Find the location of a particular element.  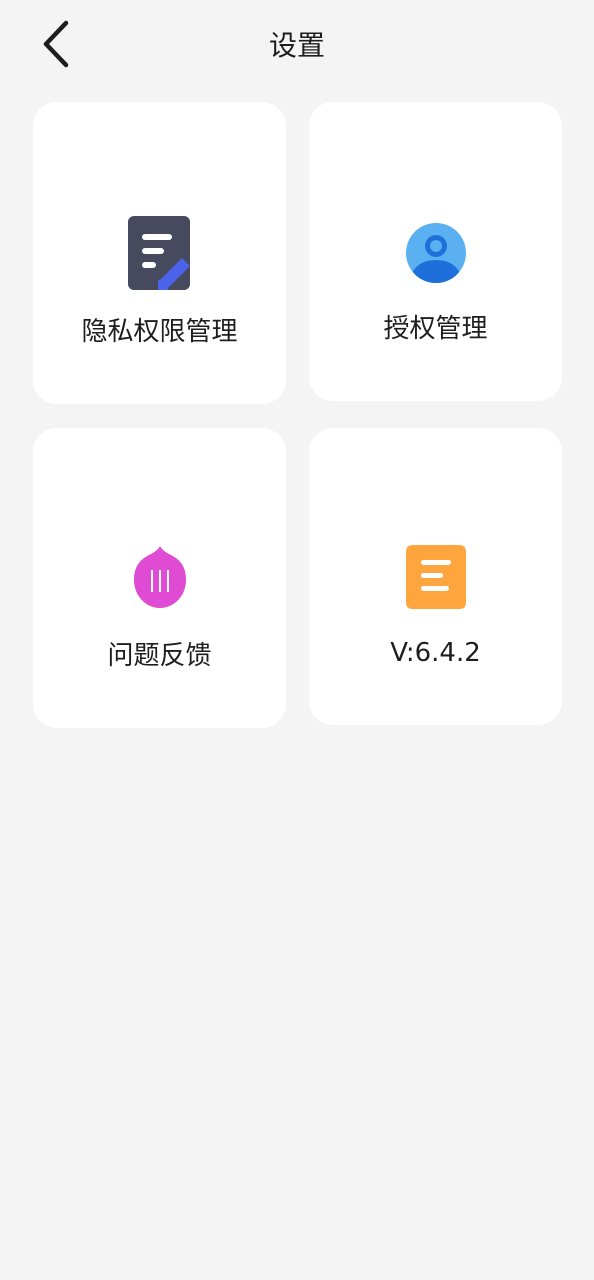

user-avatar-icon is located at coordinates (436, 253).